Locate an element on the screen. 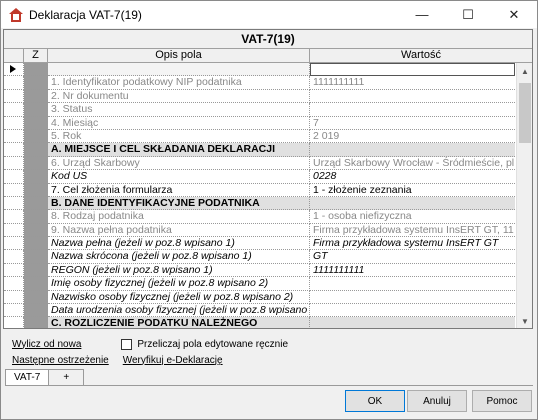  value-cell: GT is located at coordinates (412, 257).